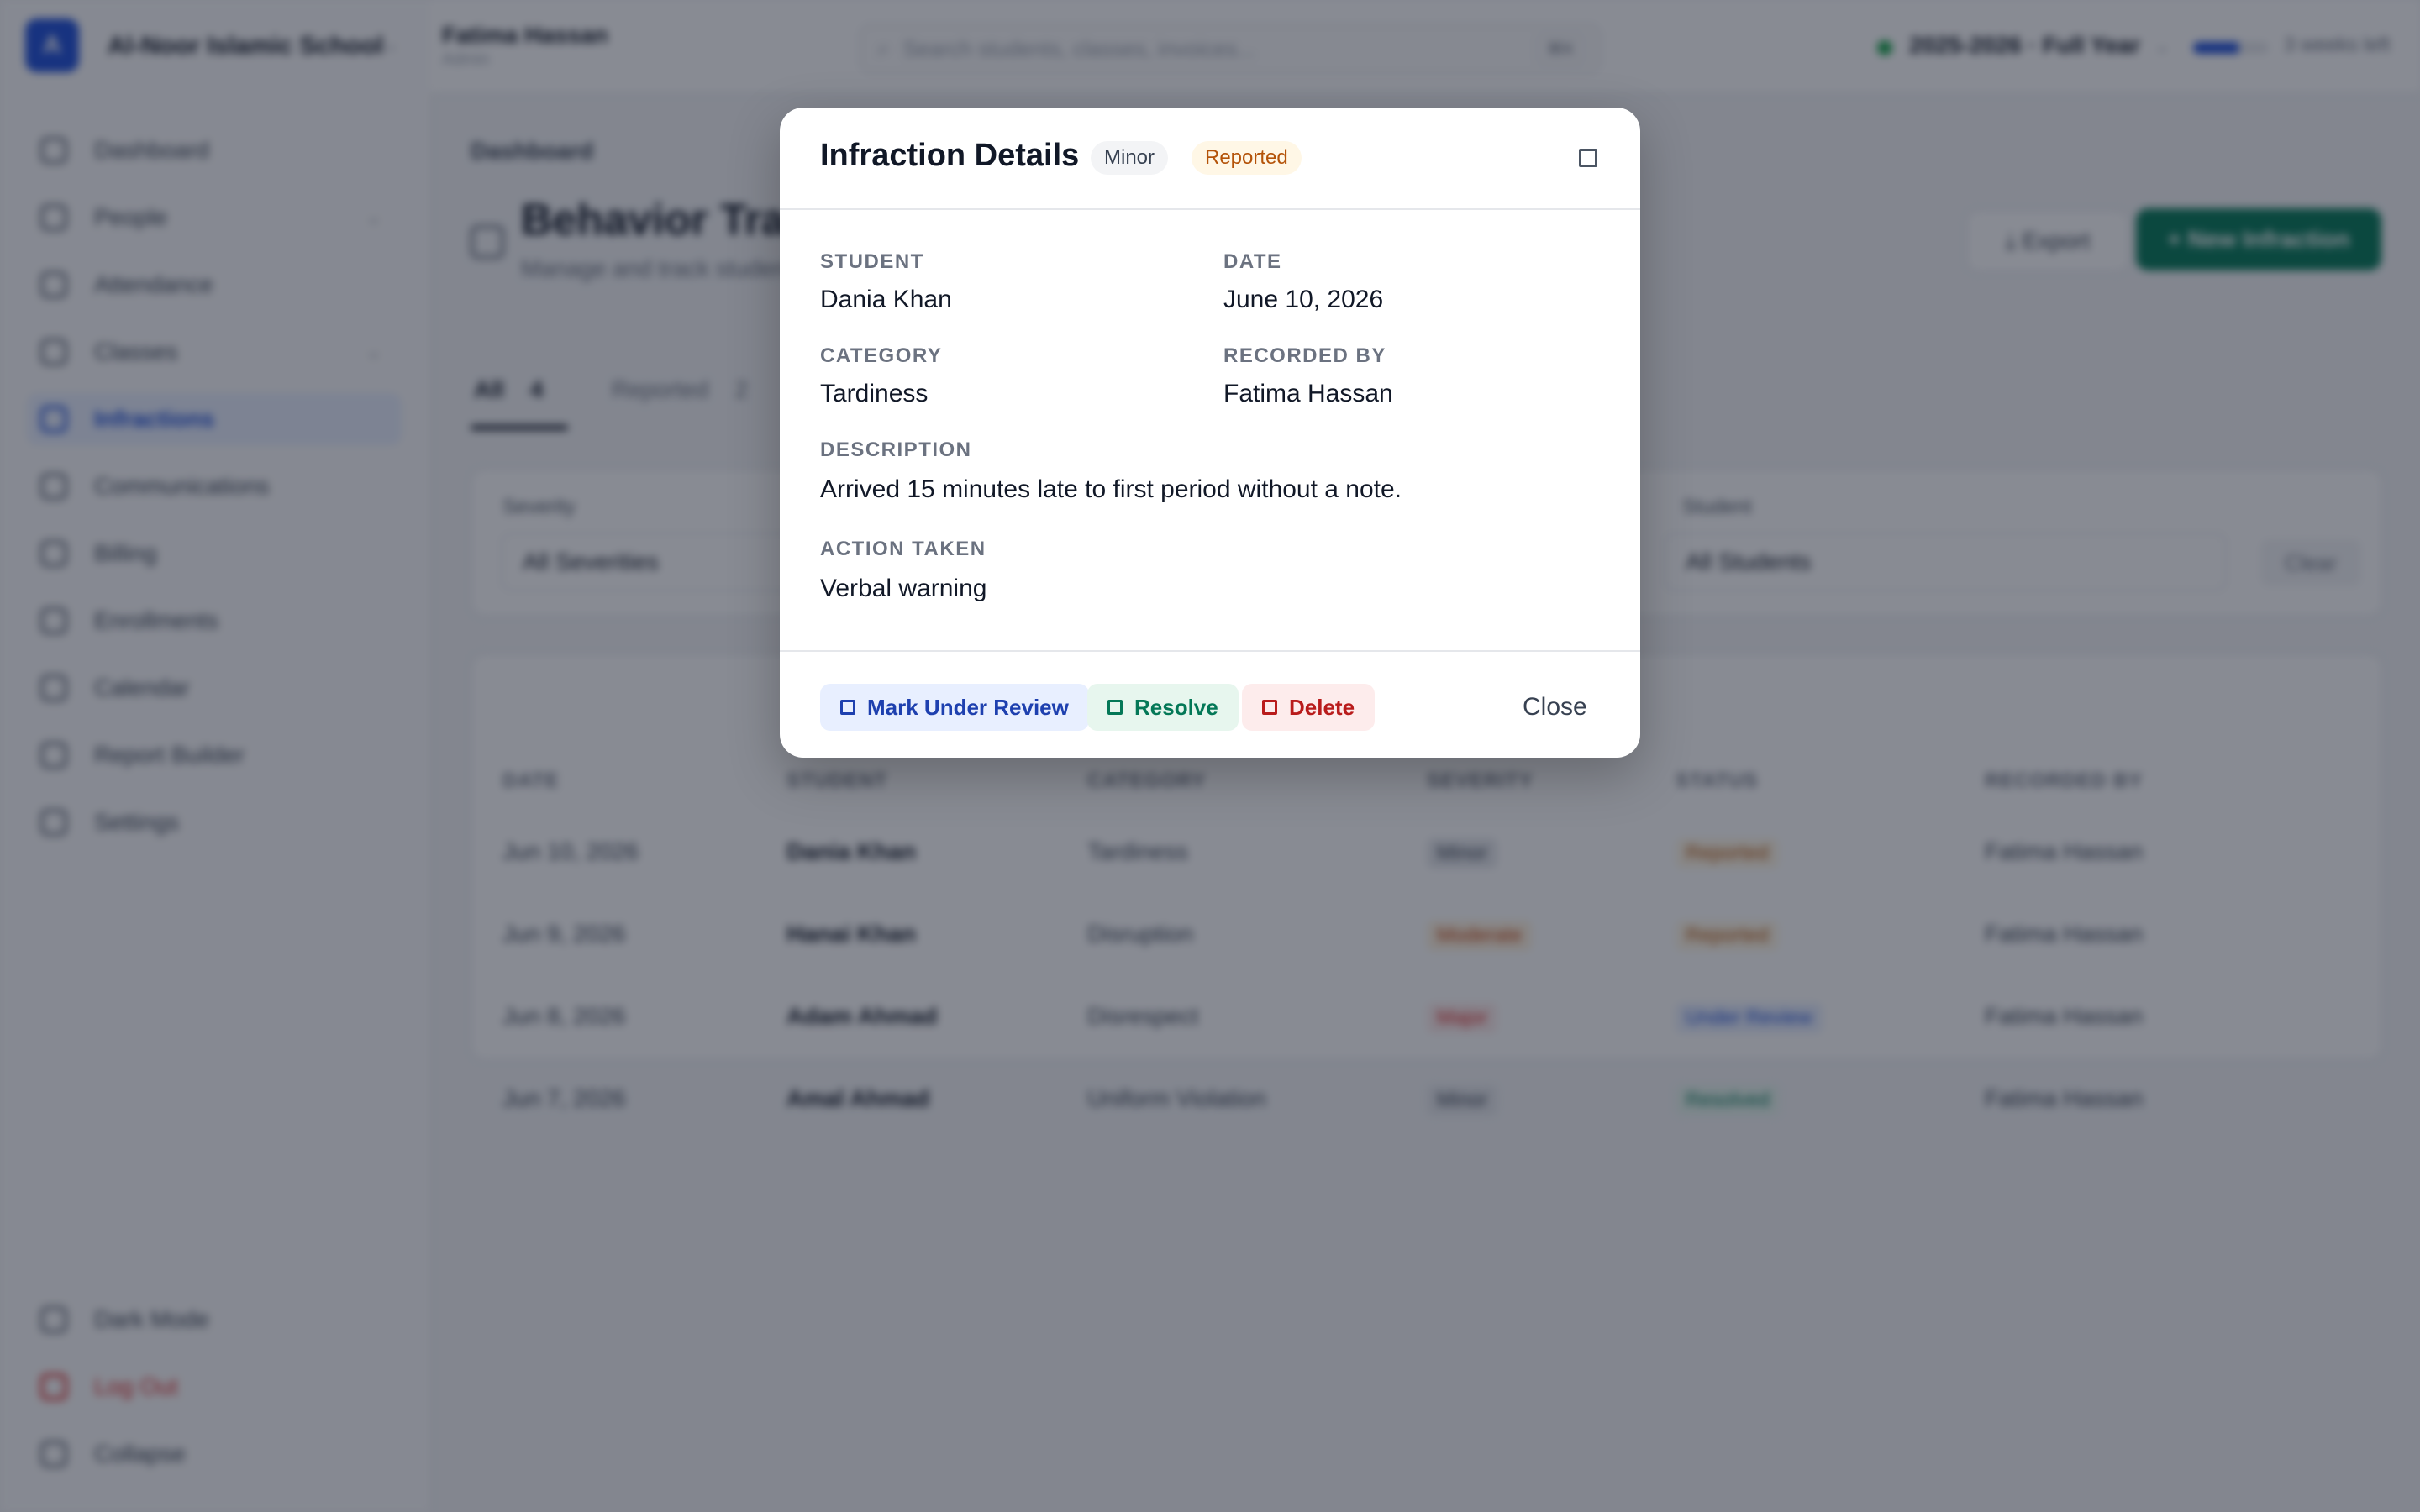 Image resolution: width=2420 pixels, height=1512 pixels. Describe the element at coordinates (896, 449) in the screenshot. I see `description-label: DESCRIPTION` at that location.